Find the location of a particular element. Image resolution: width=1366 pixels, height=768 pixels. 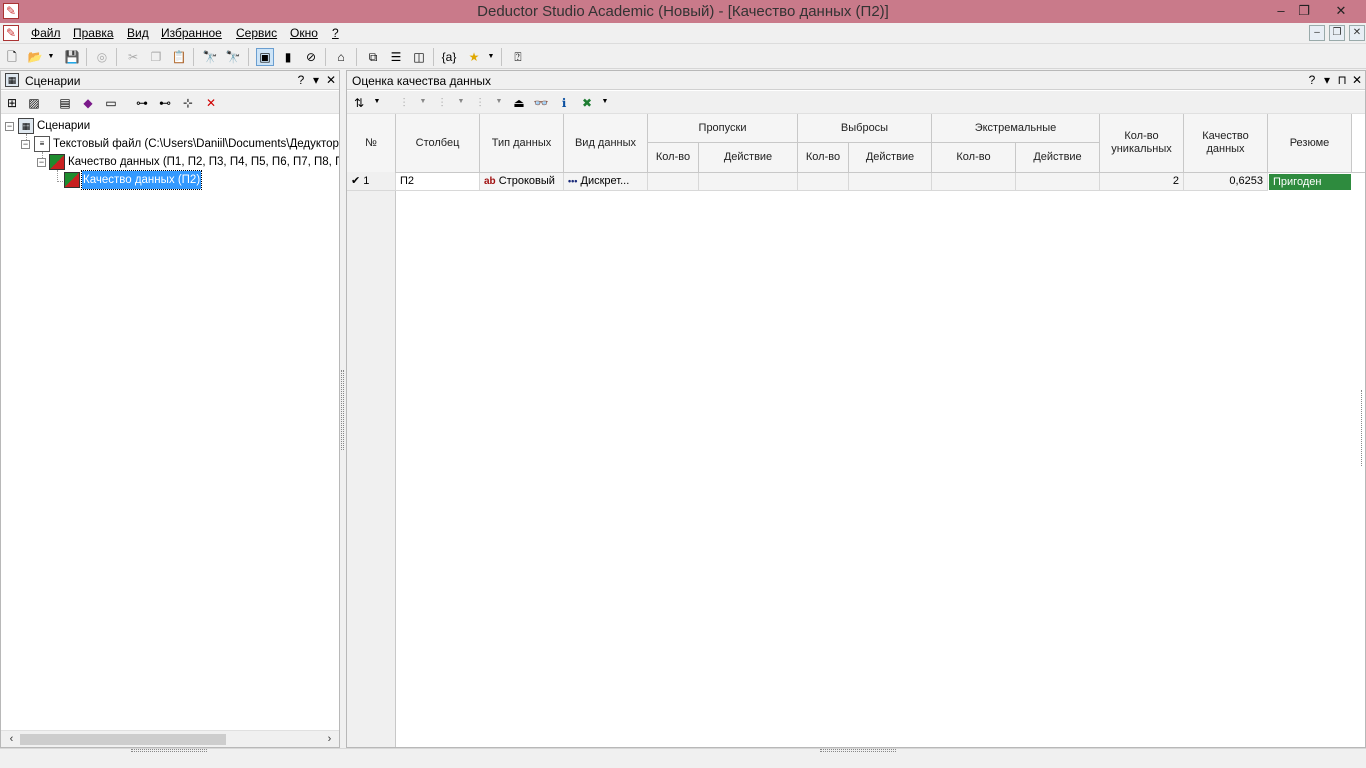

cascade-windows-icon: ⧉ is located at coordinates (373, 57).